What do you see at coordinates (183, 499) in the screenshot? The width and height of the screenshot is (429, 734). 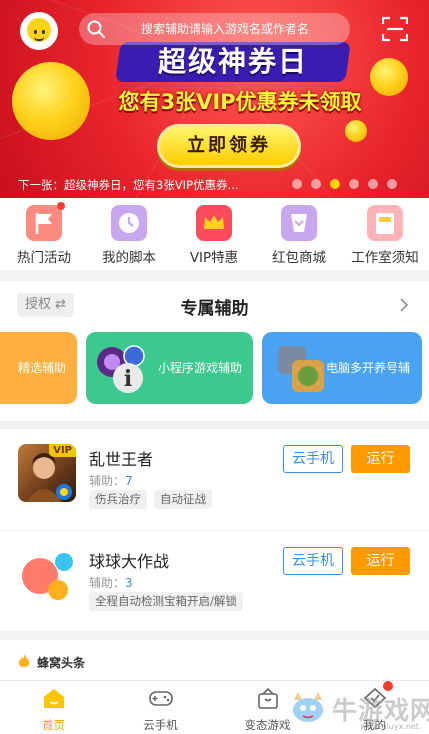 I see `feature-tag: 自动征战` at bounding box center [183, 499].